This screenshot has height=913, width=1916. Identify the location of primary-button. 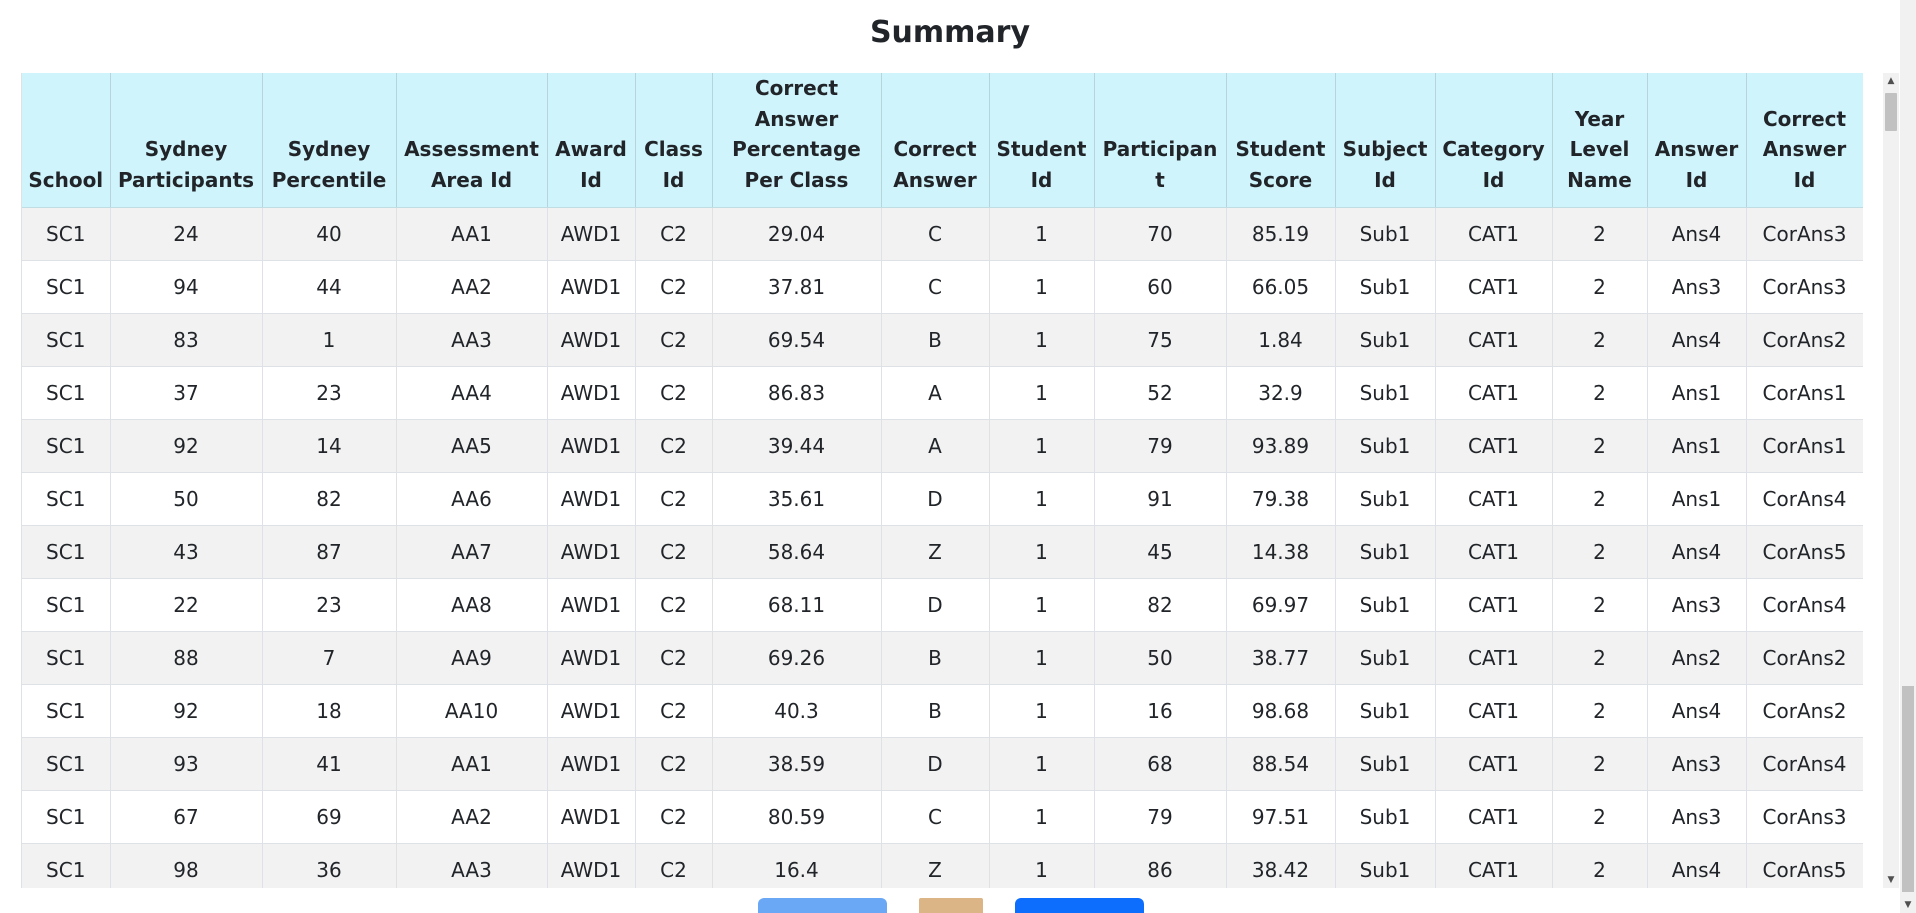
(1079, 905).